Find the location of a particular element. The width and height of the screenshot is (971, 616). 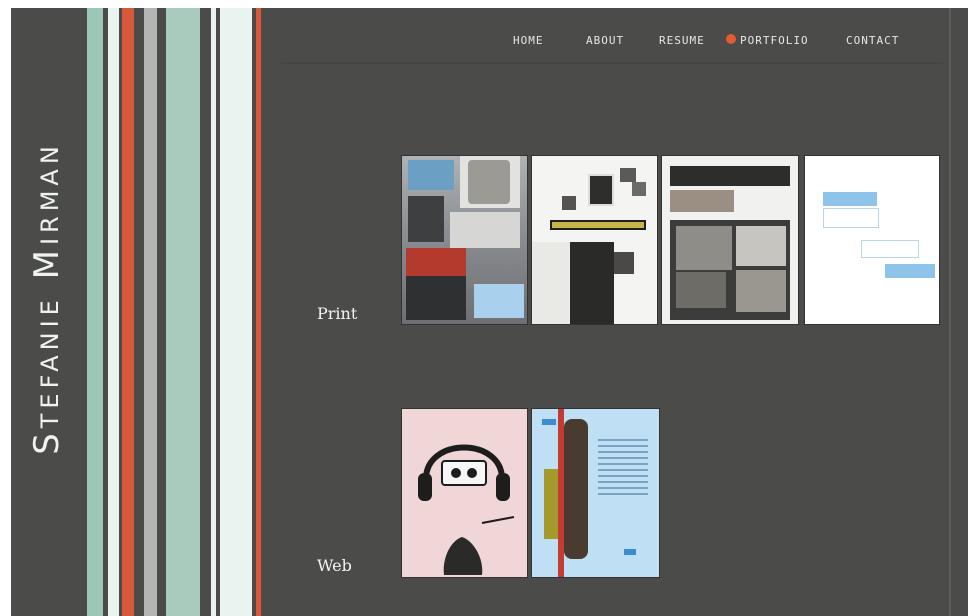

nav-home: HOME is located at coordinates (528, 40).